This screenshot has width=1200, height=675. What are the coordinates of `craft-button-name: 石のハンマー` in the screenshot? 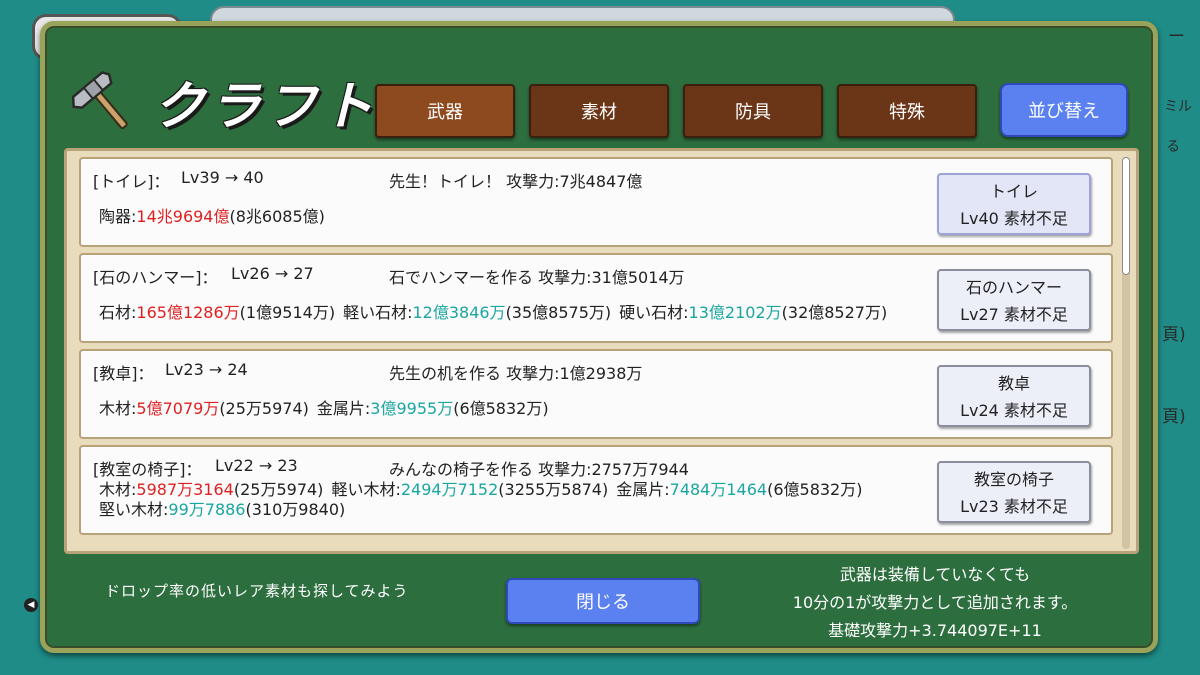 It's located at (1013, 287).